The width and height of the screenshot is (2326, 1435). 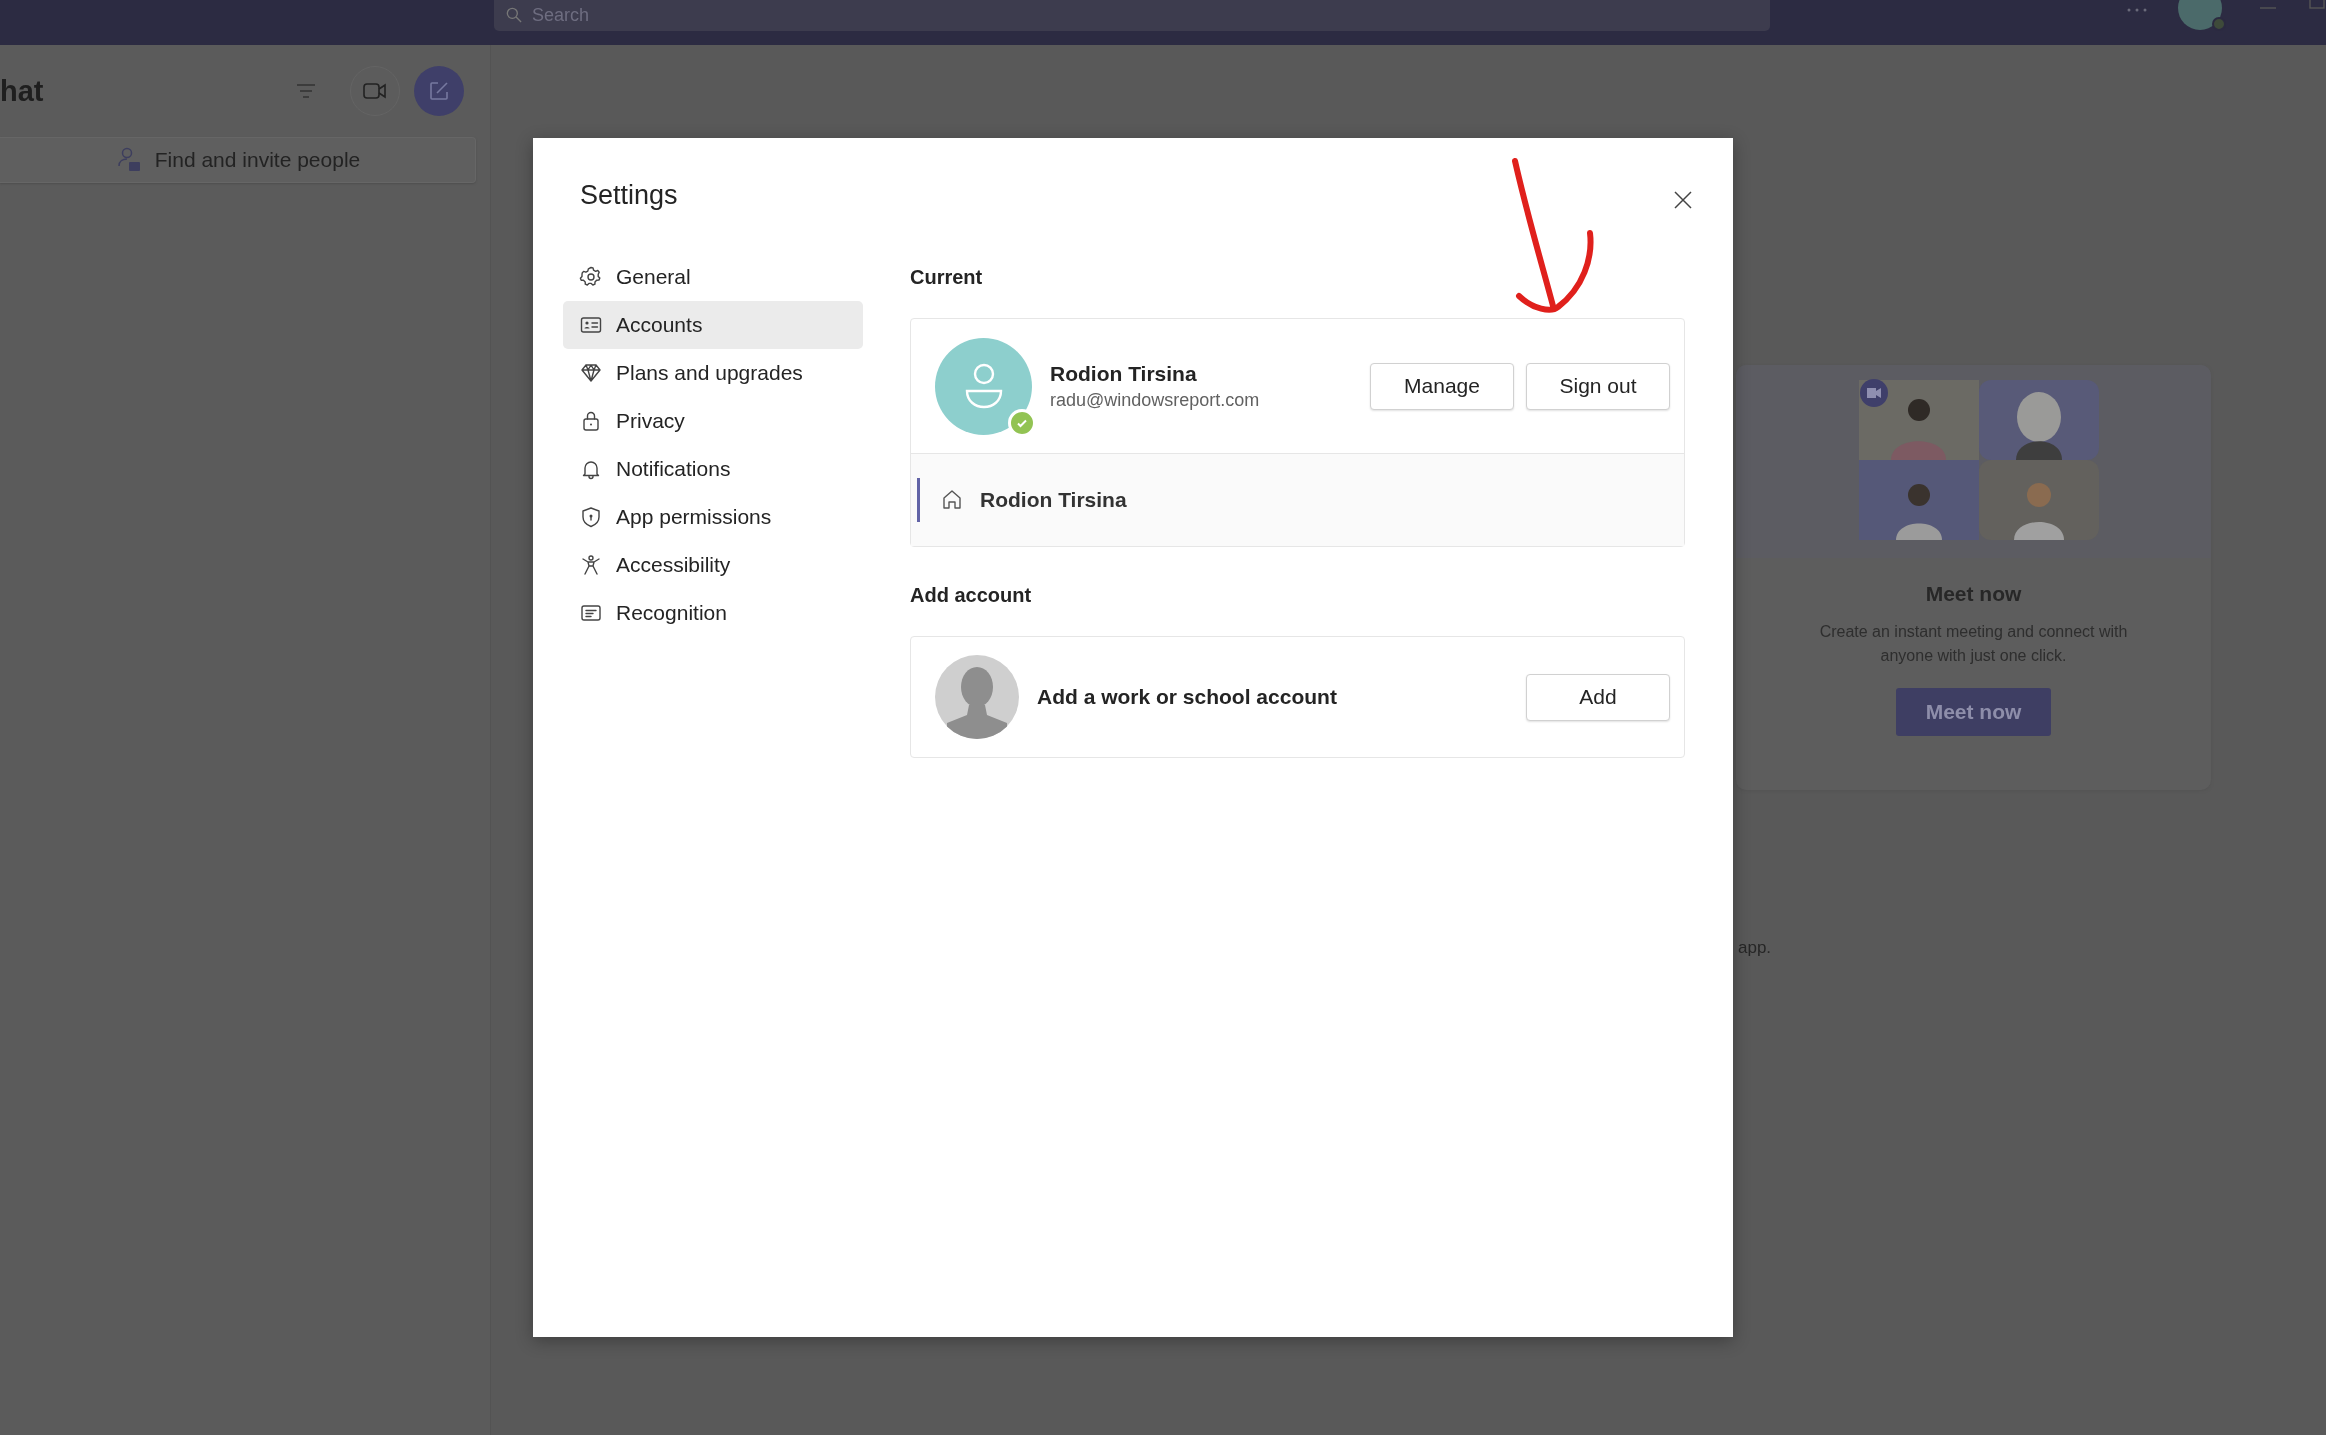 I want to click on more-icon, so click(x=2137, y=10).